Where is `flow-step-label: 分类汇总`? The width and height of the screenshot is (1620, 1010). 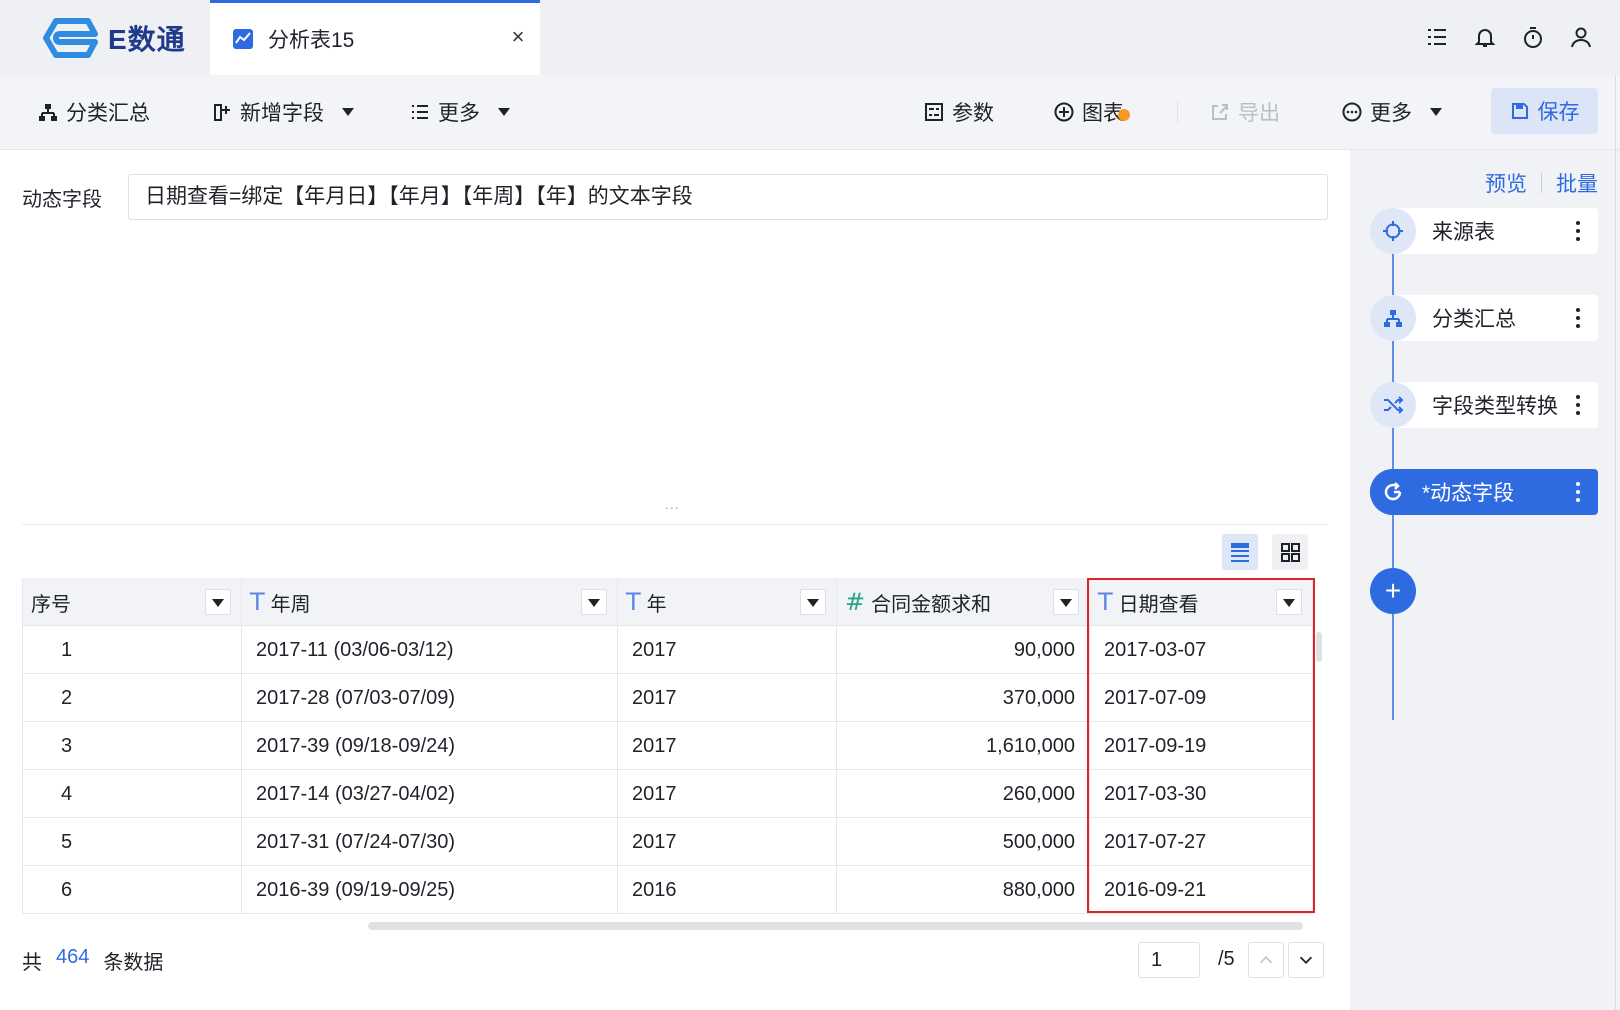
flow-step-label: 分类汇总 is located at coordinates (1474, 319).